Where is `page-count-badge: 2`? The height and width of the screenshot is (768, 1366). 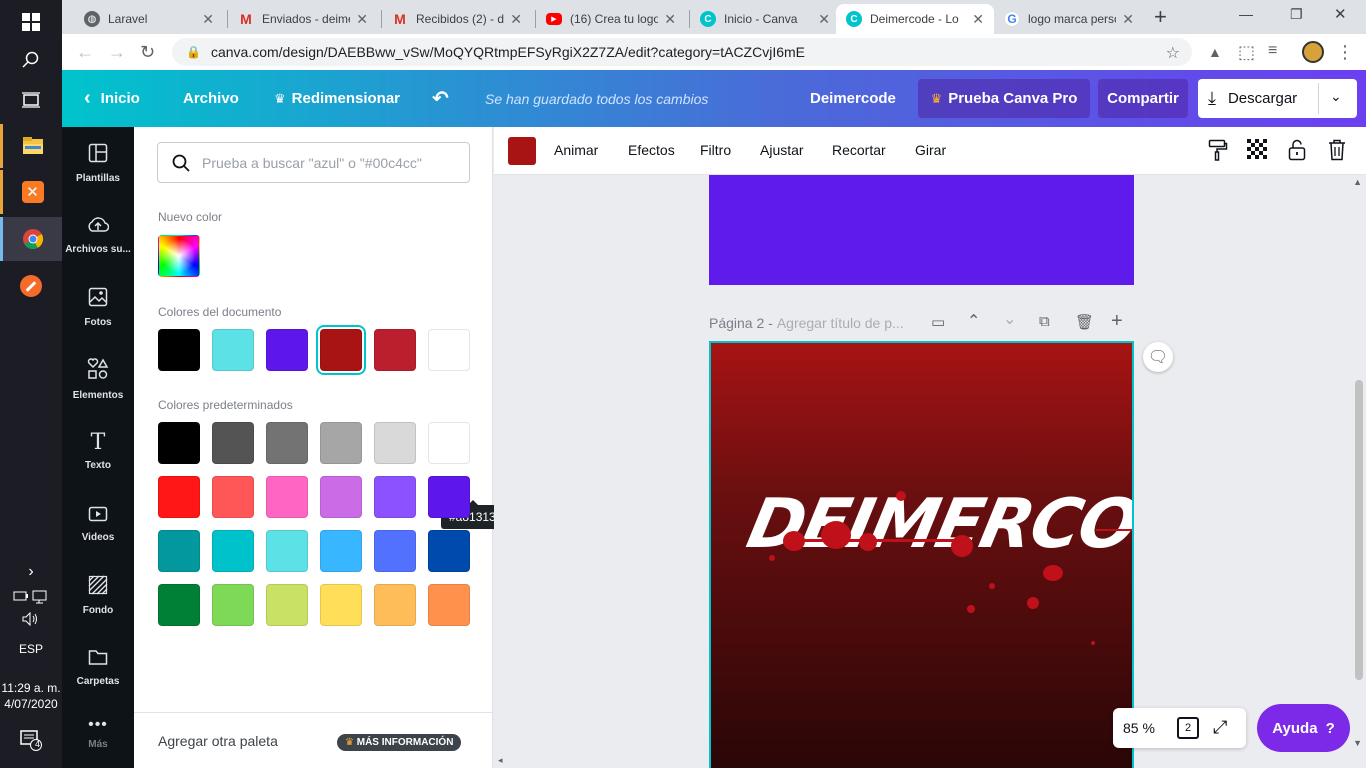
page-count-badge: 2 is located at coordinates (1188, 728).